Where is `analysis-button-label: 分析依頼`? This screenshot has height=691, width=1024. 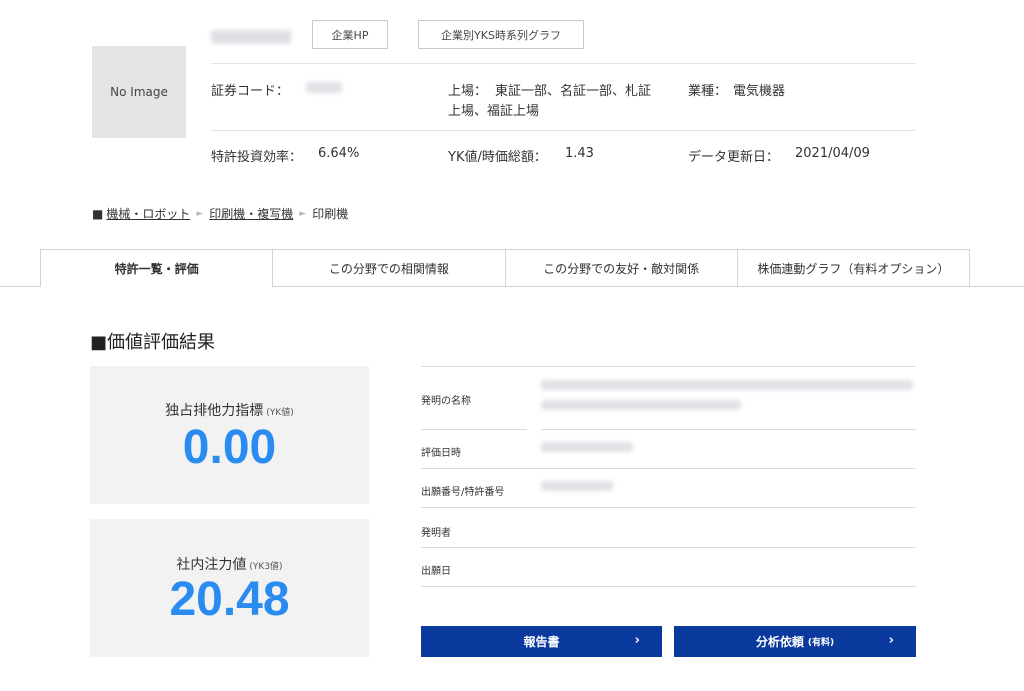 analysis-button-label: 分析依頼 is located at coordinates (779, 642).